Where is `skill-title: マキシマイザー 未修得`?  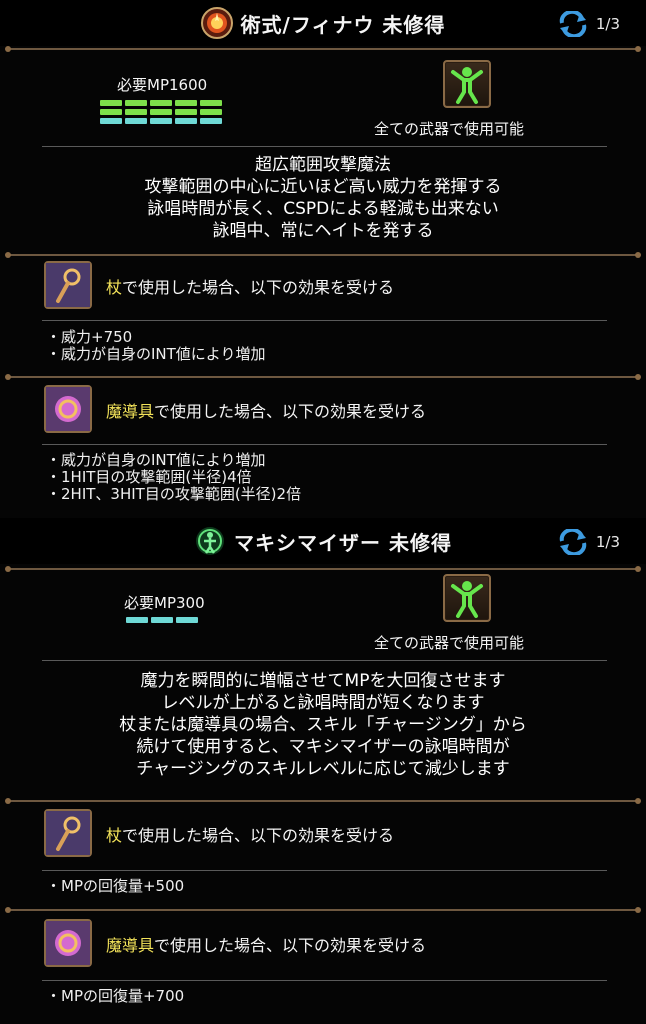 skill-title: マキシマイザー 未修得 is located at coordinates (343, 542).